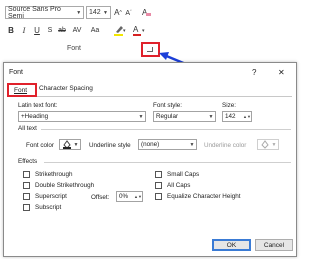 The width and height of the screenshot is (320, 259). Describe the element at coordinates (150, 144) in the screenshot. I see `underline-style-value: (none)` at that location.